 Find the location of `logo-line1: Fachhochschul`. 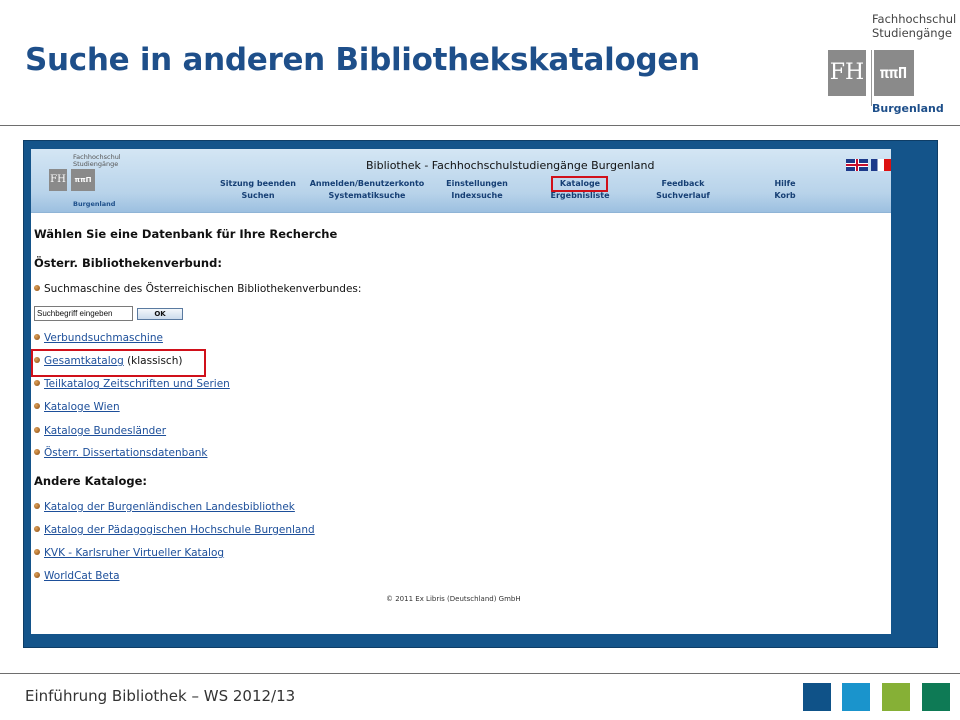

logo-line1: Fachhochschul is located at coordinates (914, 19).